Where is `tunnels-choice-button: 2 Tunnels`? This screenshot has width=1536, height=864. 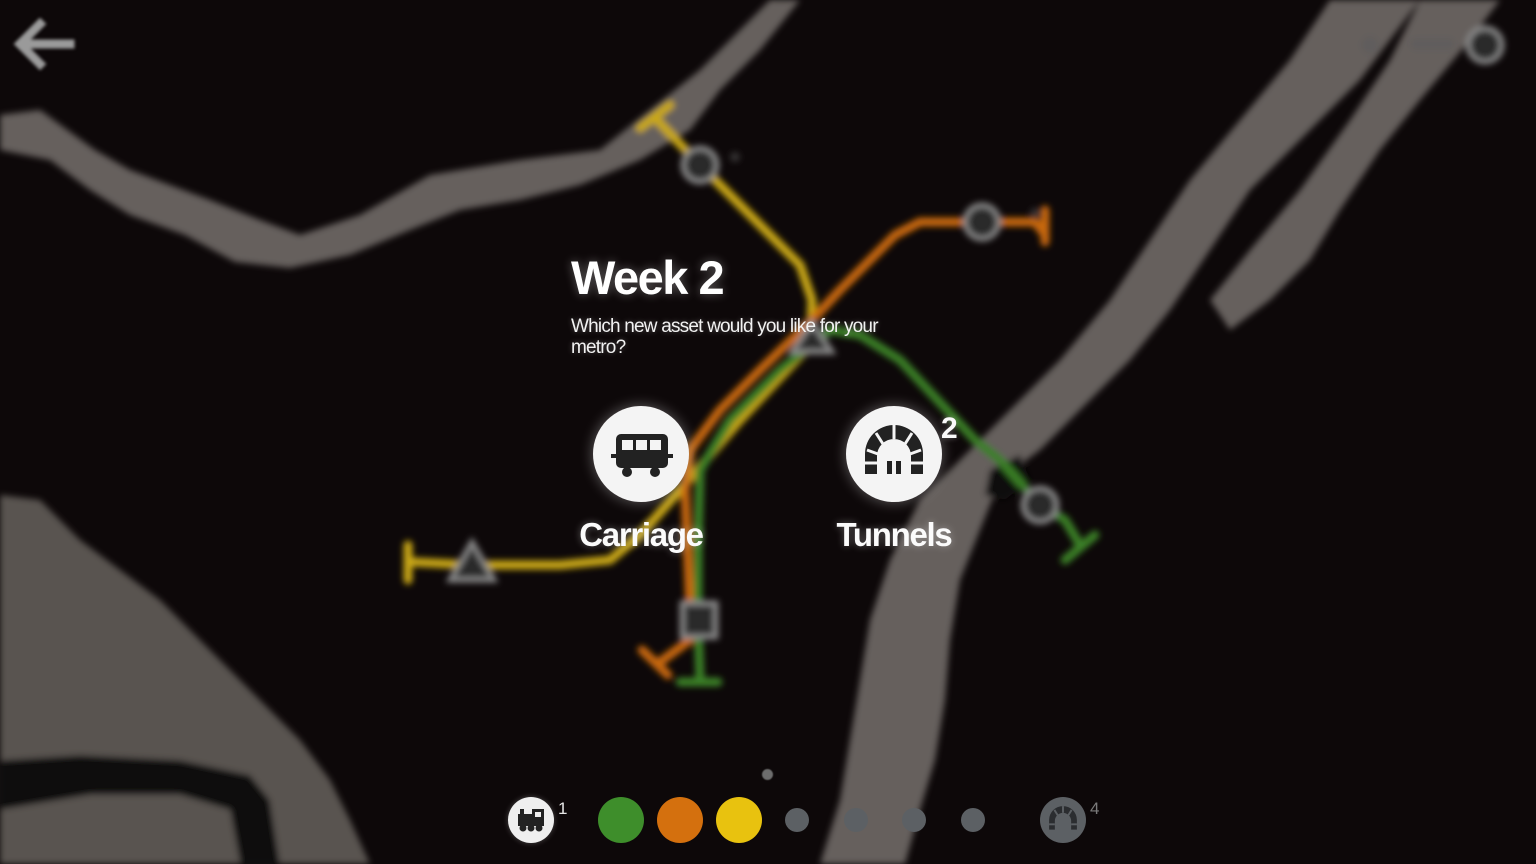
tunnels-choice-button: 2 Tunnels is located at coordinates (894, 480).